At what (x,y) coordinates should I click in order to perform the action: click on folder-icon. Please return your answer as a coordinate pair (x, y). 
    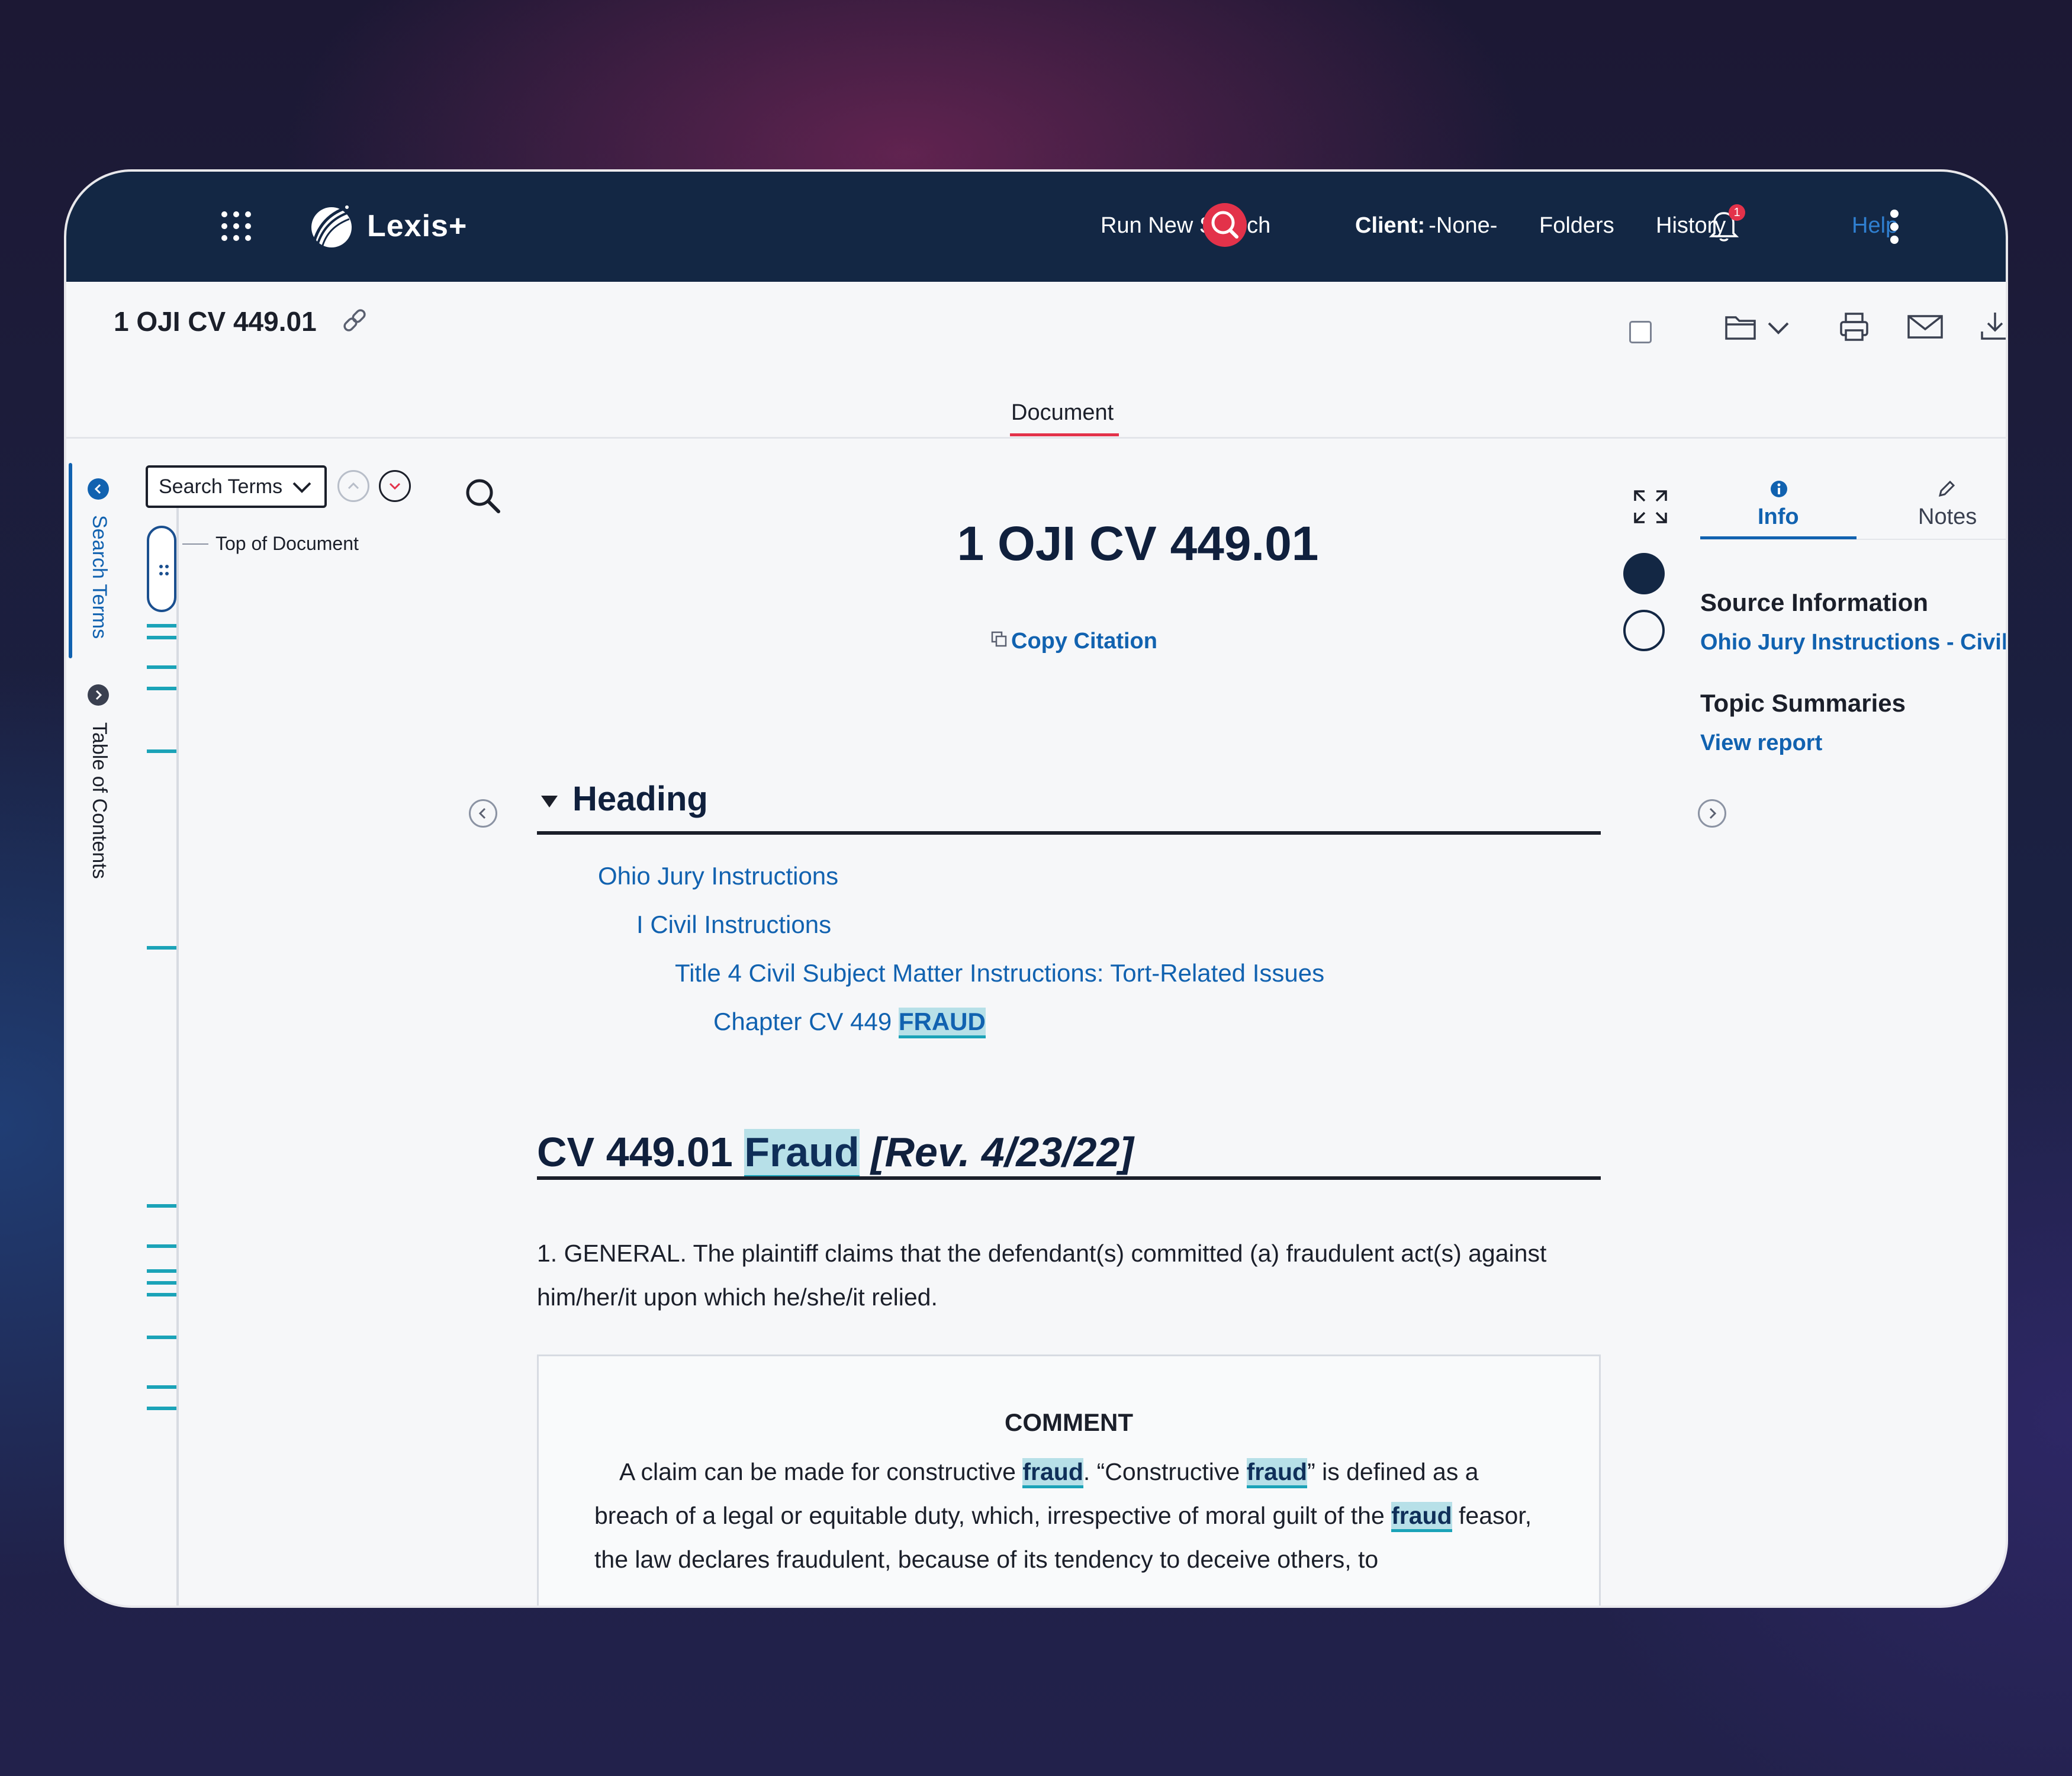
    Looking at the image, I should click on (1740, 328).